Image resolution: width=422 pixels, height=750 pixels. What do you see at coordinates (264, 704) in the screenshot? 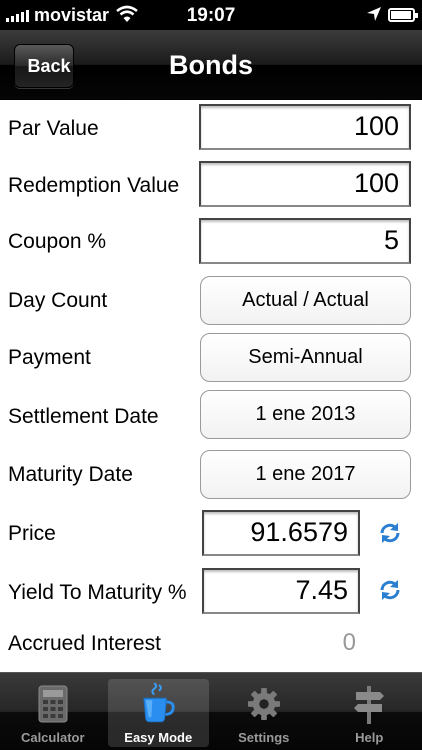
I see `gear-icon` at bounding box center [264, 704].